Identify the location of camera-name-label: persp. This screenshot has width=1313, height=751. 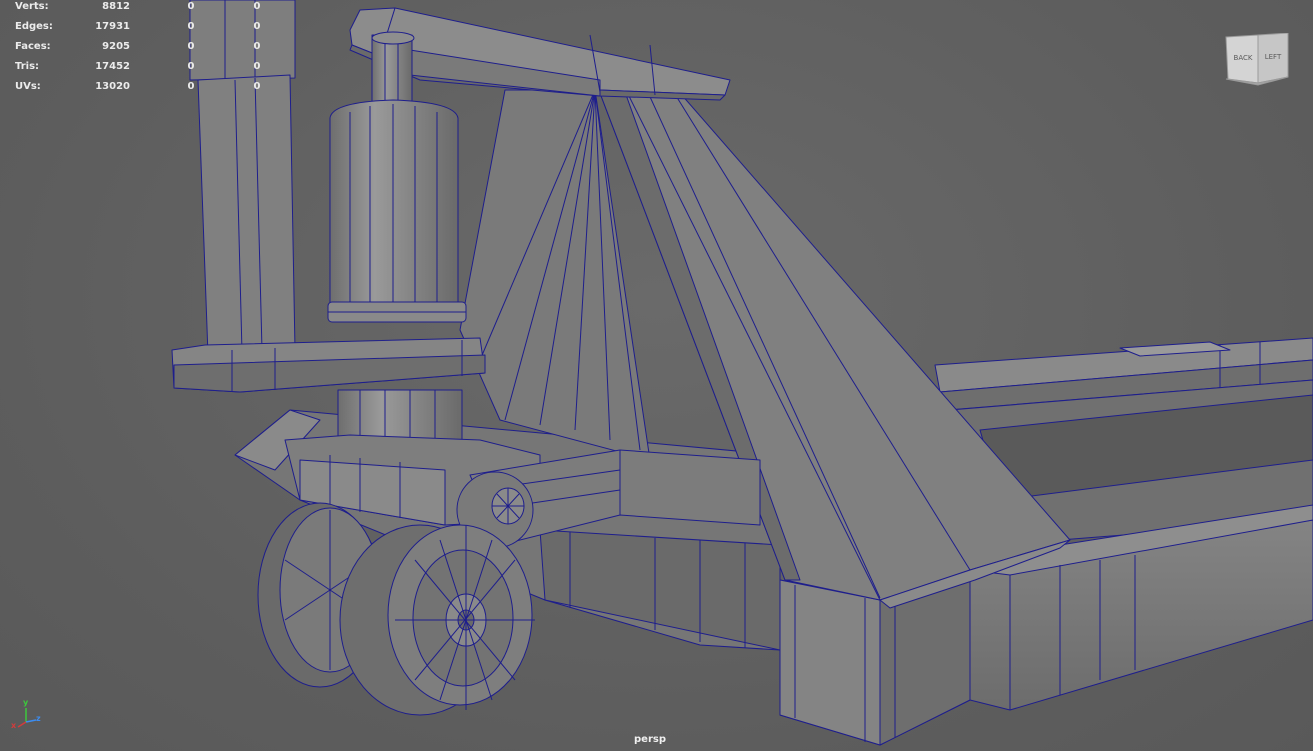
(650, 739).